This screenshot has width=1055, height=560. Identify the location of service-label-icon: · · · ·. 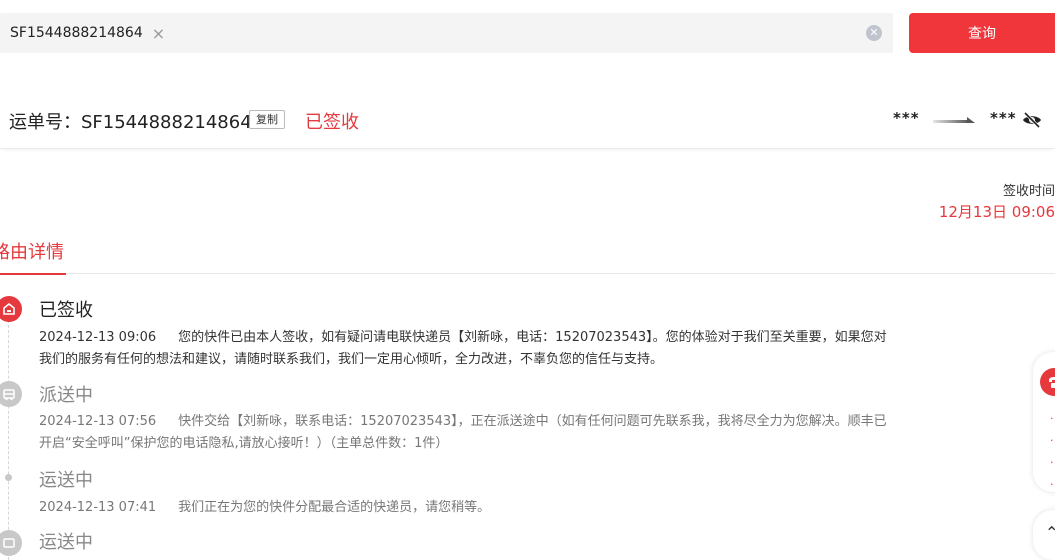
(1052, 451).